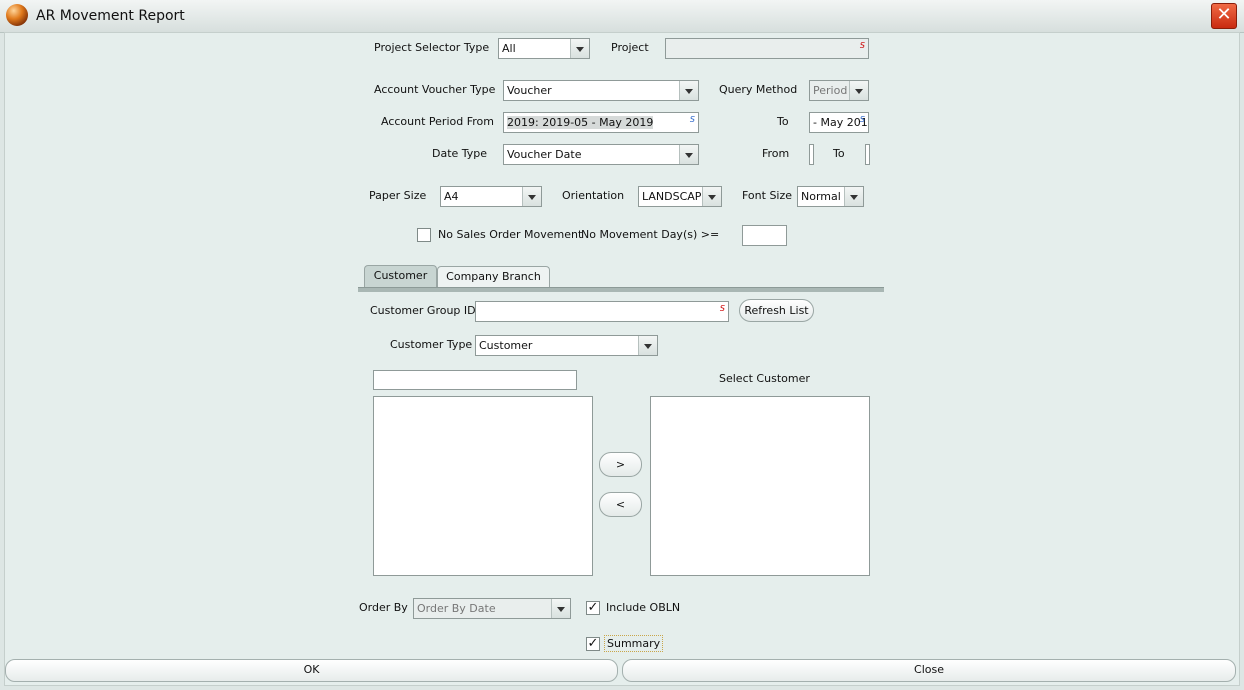 The height and width of the screenshot is (690, 1244). Describe the element at coordinates (867, 154) in the screenshot. I see `date-to-input` at that location.